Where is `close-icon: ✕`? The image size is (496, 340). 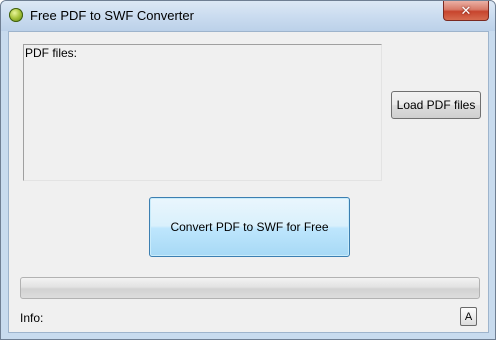
close-icon: ✕ is located at coordinates (466, 10).